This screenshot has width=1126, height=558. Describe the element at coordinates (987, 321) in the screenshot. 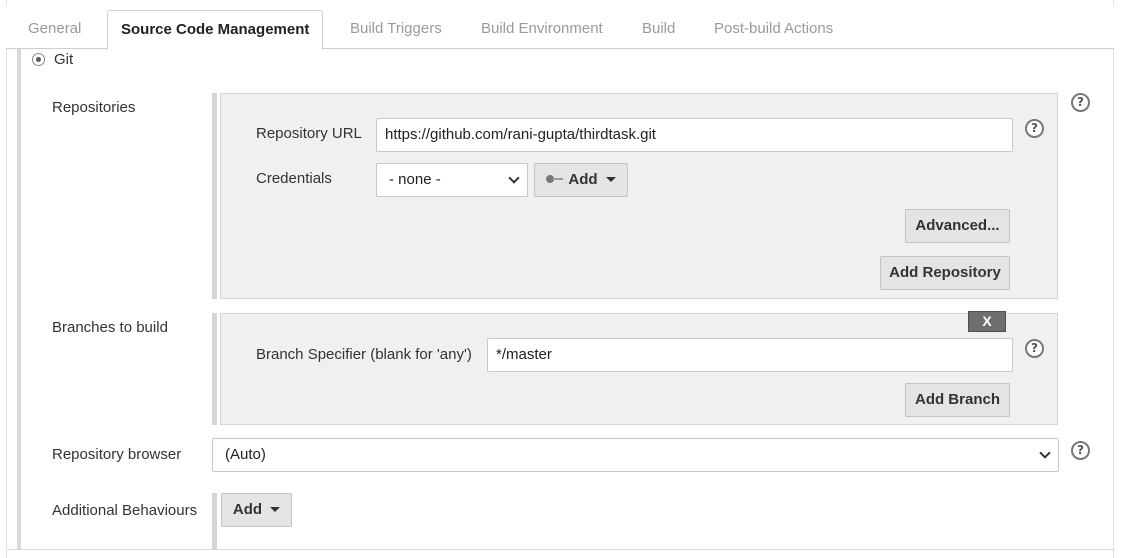

I see `delete-branch-button: X` at that location.